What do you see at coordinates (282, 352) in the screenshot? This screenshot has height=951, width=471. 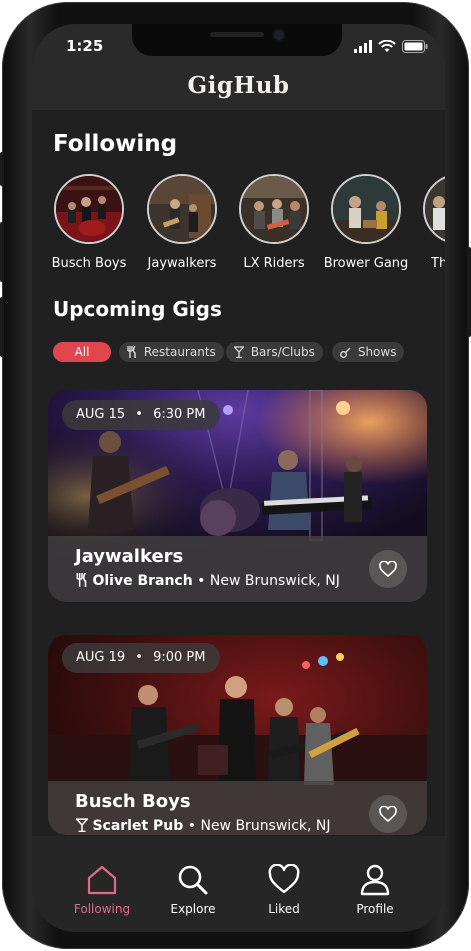 I see `chip-label: Bars/Clubs` at bounding box center [282, 352].